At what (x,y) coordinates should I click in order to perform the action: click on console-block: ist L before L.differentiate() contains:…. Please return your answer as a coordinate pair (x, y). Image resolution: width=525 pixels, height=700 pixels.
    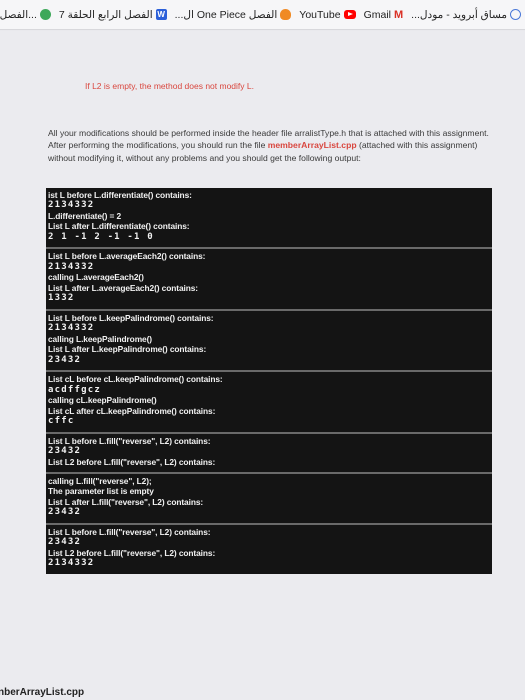
    Looking at the image, I should click on (269, 219).